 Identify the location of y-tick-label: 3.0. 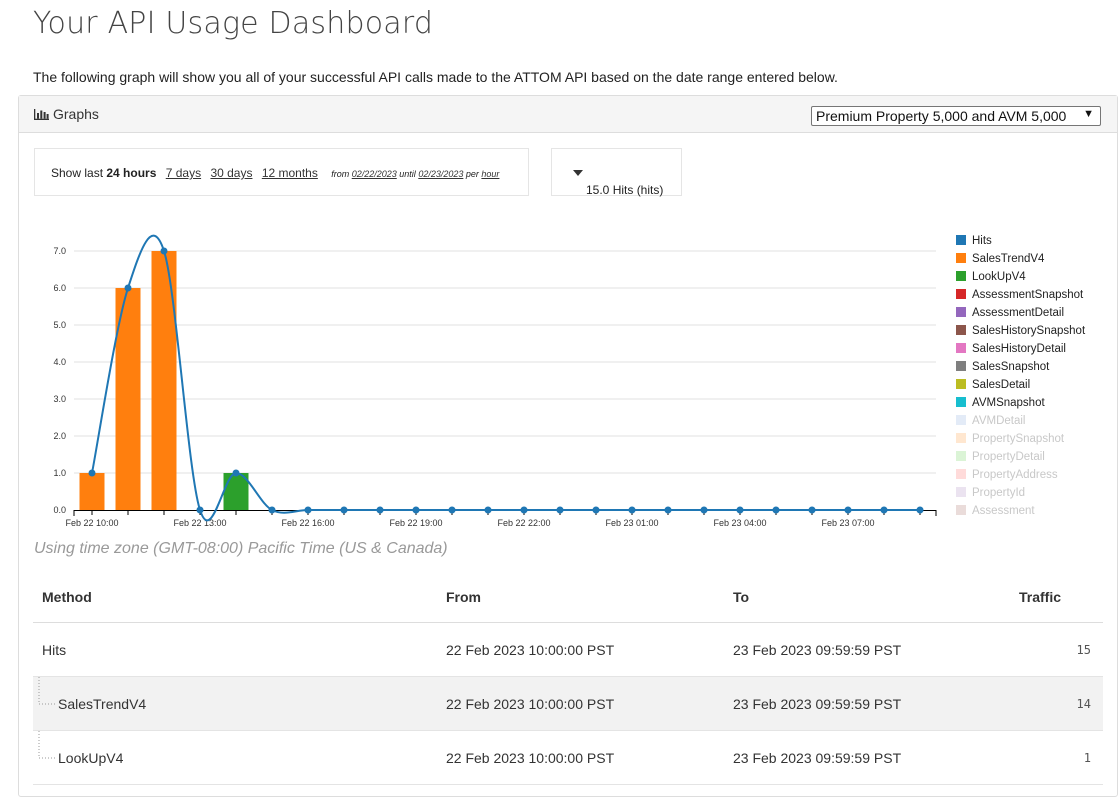
(59, 399).